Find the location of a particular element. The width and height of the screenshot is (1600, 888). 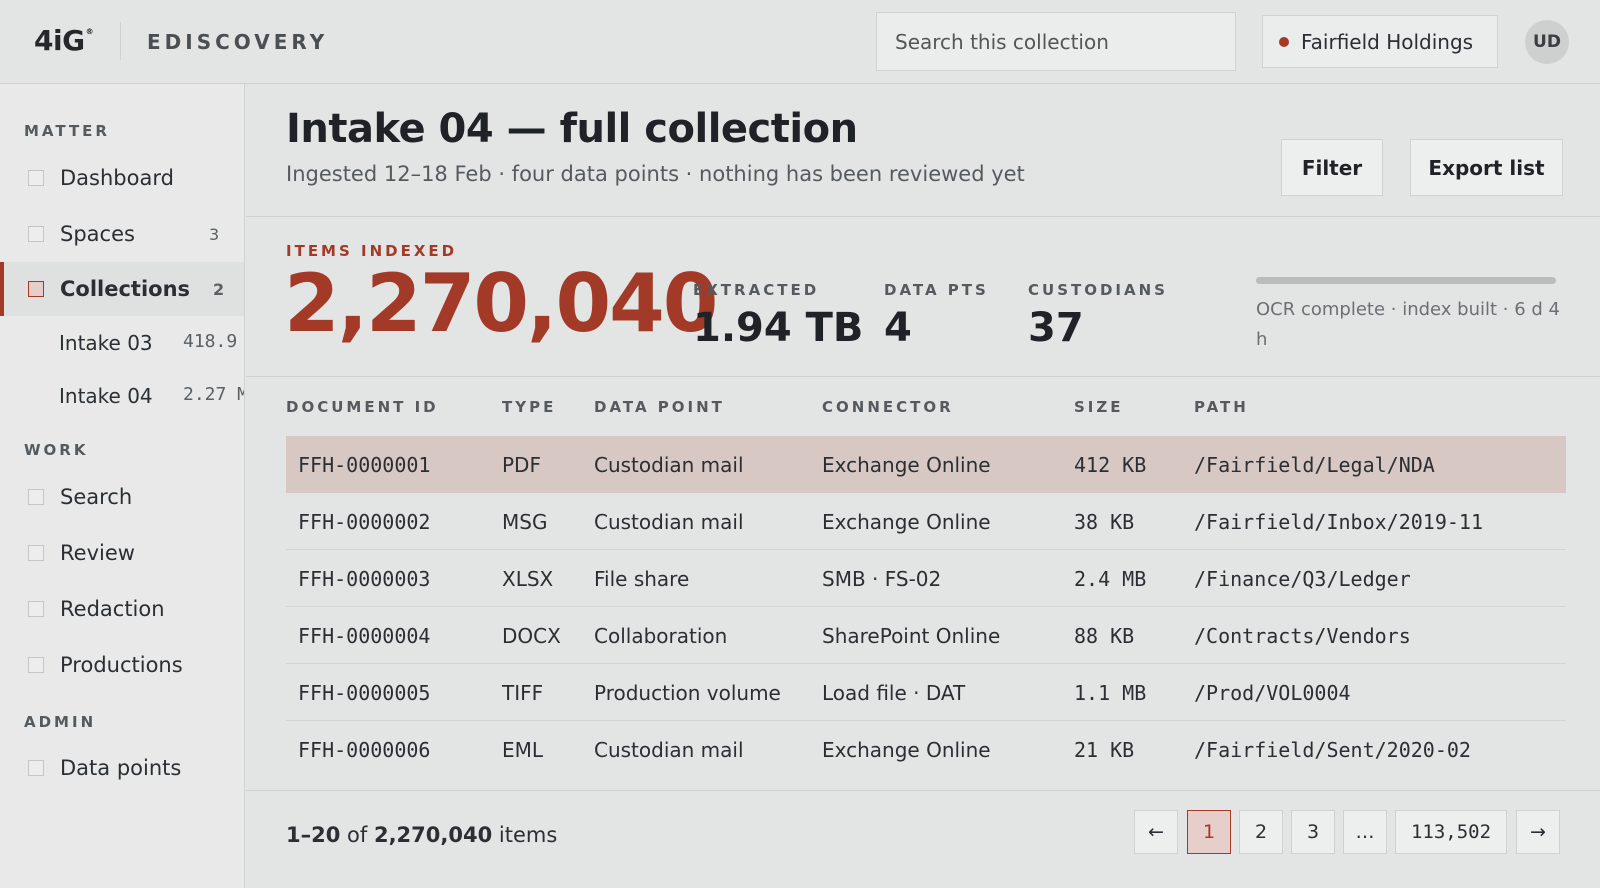

cell-type: MSG is located at coordinates (525, 522).